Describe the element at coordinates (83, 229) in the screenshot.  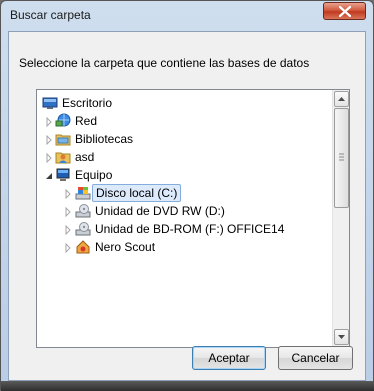
I see `bd-drive-icon` at that location.